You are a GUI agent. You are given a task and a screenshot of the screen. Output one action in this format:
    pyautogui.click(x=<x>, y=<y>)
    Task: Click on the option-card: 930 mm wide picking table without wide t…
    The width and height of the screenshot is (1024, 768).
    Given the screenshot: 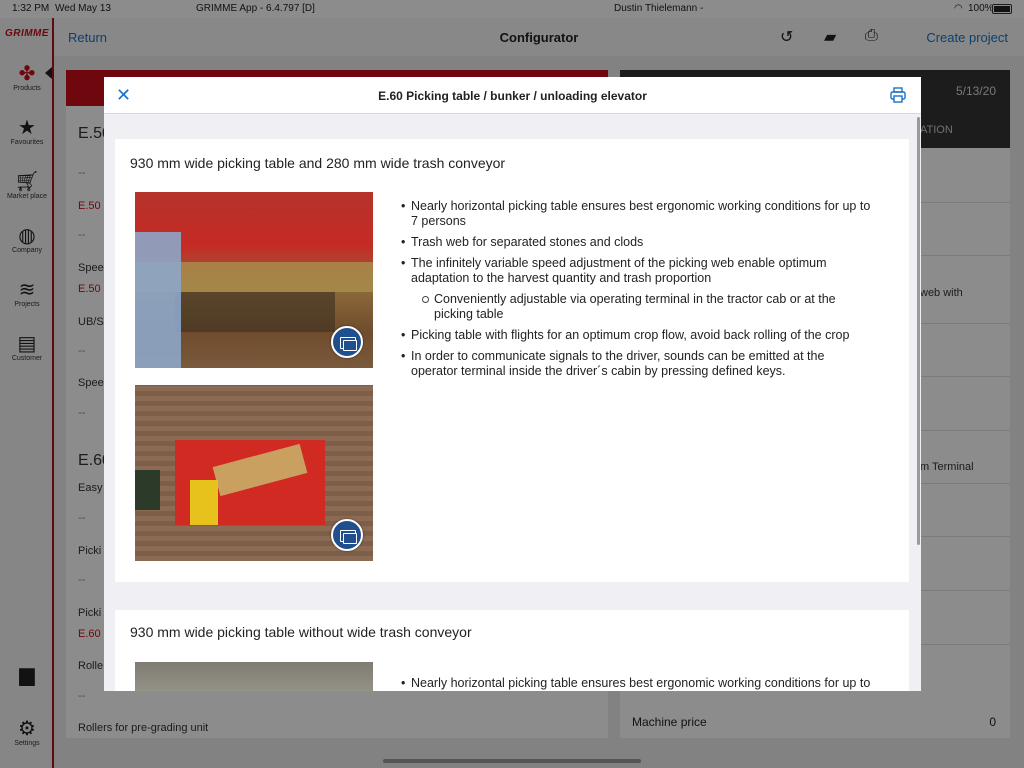 What is the action you would take?
    pyautogui.click(x=512, y=650)
    